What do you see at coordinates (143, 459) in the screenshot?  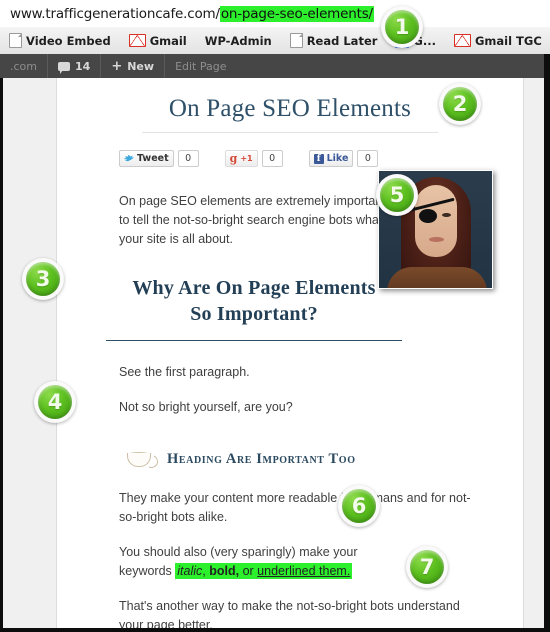 I see `coffee-cup-icon` at bounding box center [143, 459].